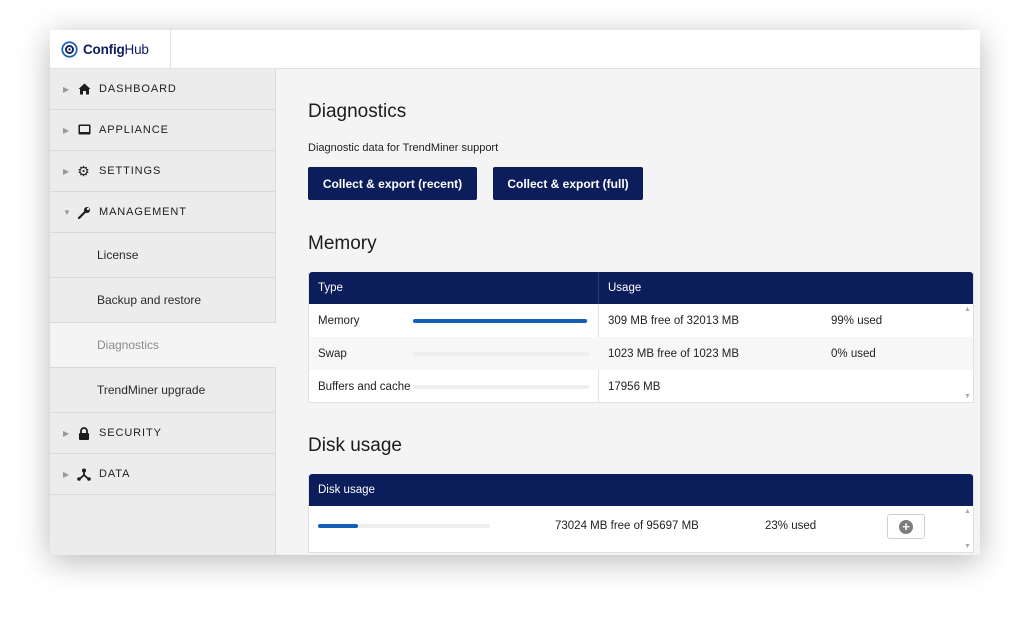 This screenshot has height=625, width=1030. What do you see at coordinates (342, 243) in the screenshot?
I see `memory-title: Memory` at bounding box center [342, 243].